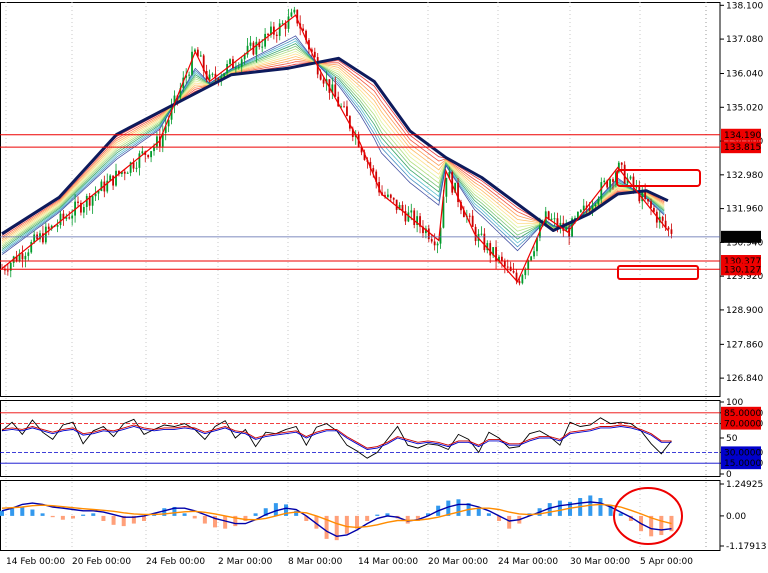 This screenshot has height=573, width=768. I want to click on macd-tick-label: 0.00, so click(736, 517).